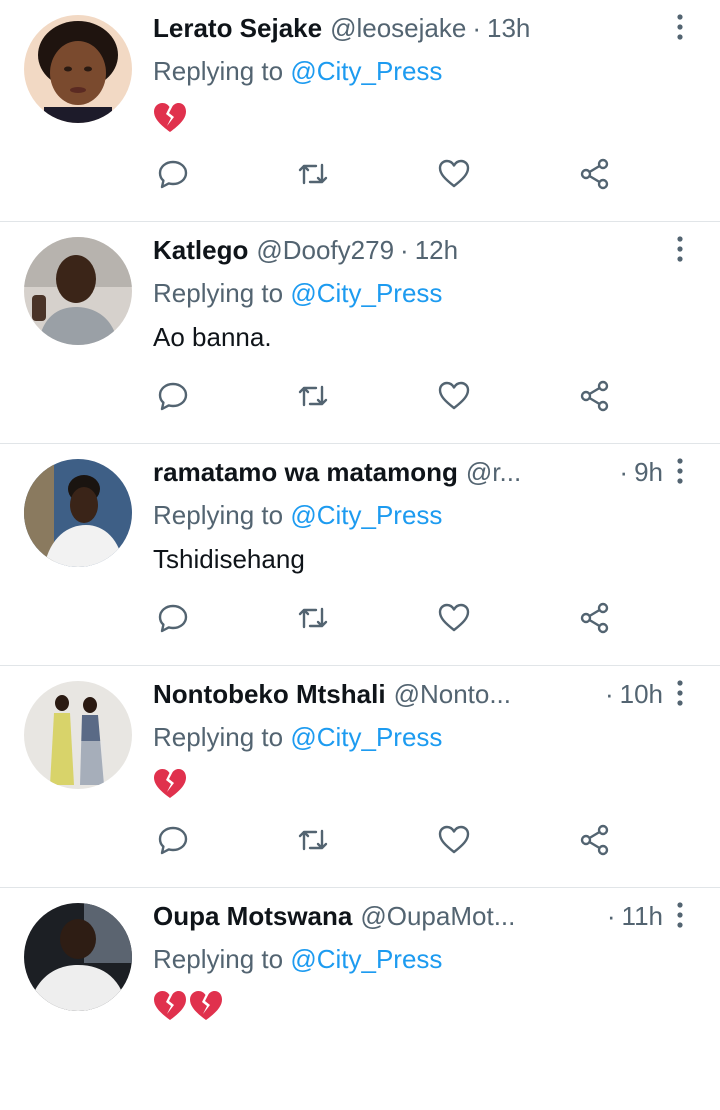 This screenshot has height=1110, width=720. I want to click on timestamp: 10h, so click(641, 694).